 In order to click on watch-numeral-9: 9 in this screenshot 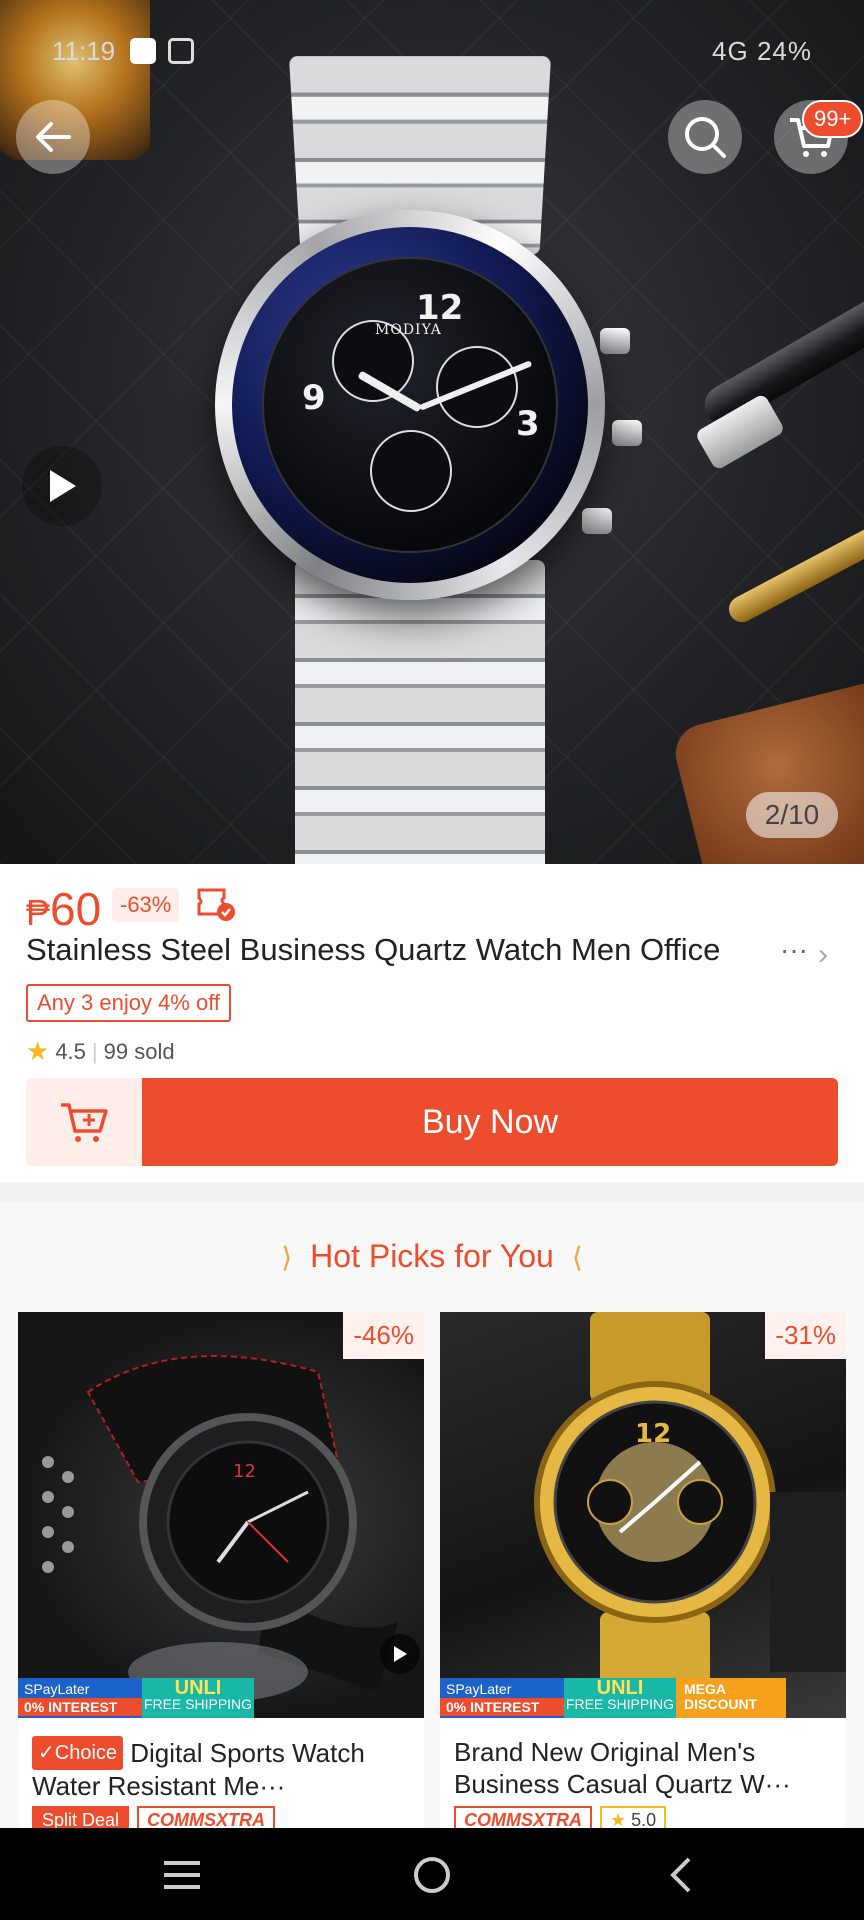, I will do `click(314, 398)`.